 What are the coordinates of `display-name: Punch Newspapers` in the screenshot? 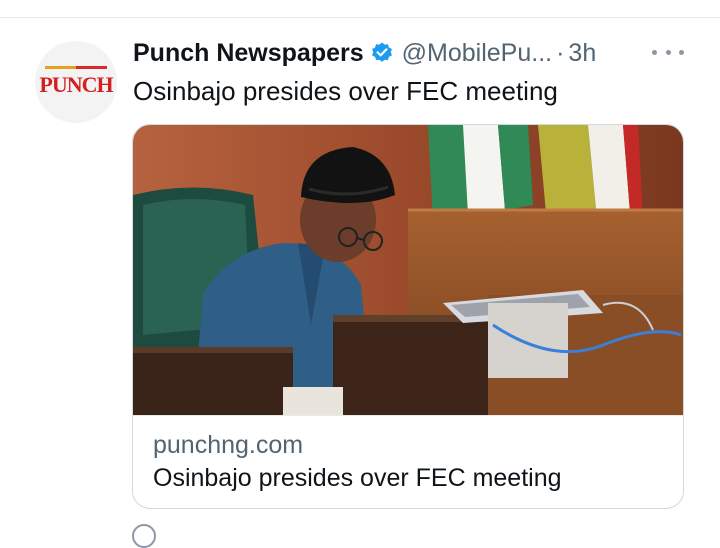 It's located at (248, 53).